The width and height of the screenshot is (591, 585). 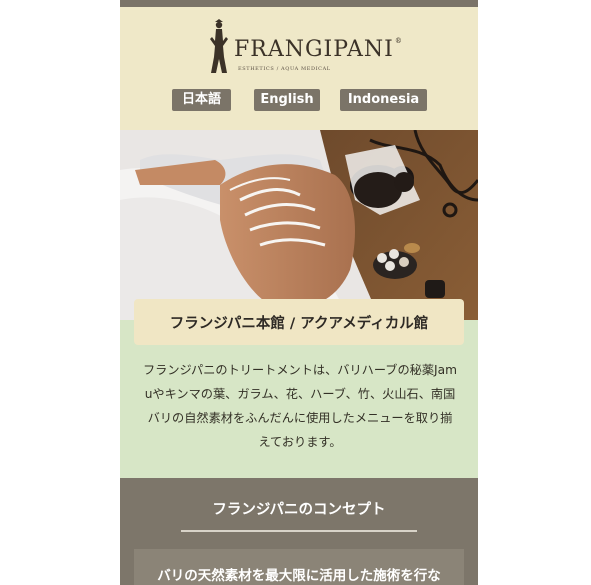 What do you see at coordinates (383, 100) in the screenshot?
I see `language-button-indonesia: Indonesia` at bounding box center [383, 100].